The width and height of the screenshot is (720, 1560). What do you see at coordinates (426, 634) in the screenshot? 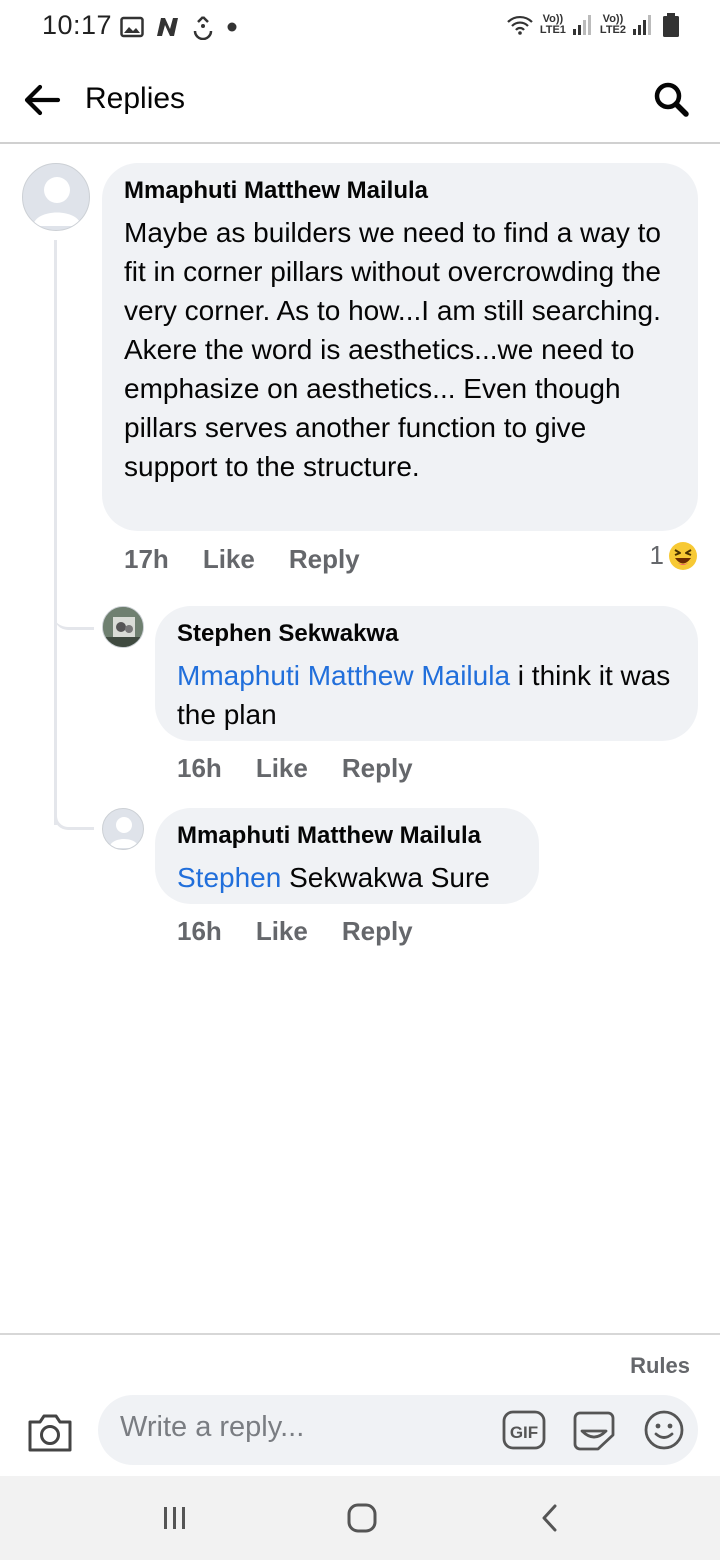
I see `comment-author: Stephen Sekwakwa` at bounding box center [426, 634].